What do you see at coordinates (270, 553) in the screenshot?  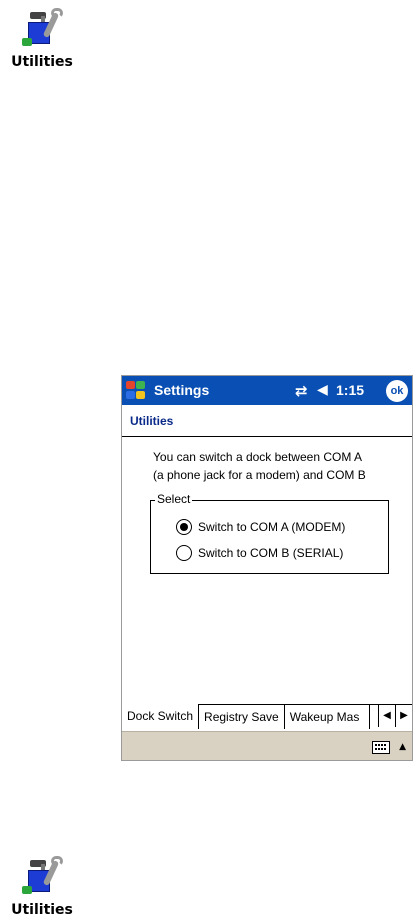 I see `radio-com-b-label: Switch to COM B (SERIAL)` at bounding box center [270, 553].